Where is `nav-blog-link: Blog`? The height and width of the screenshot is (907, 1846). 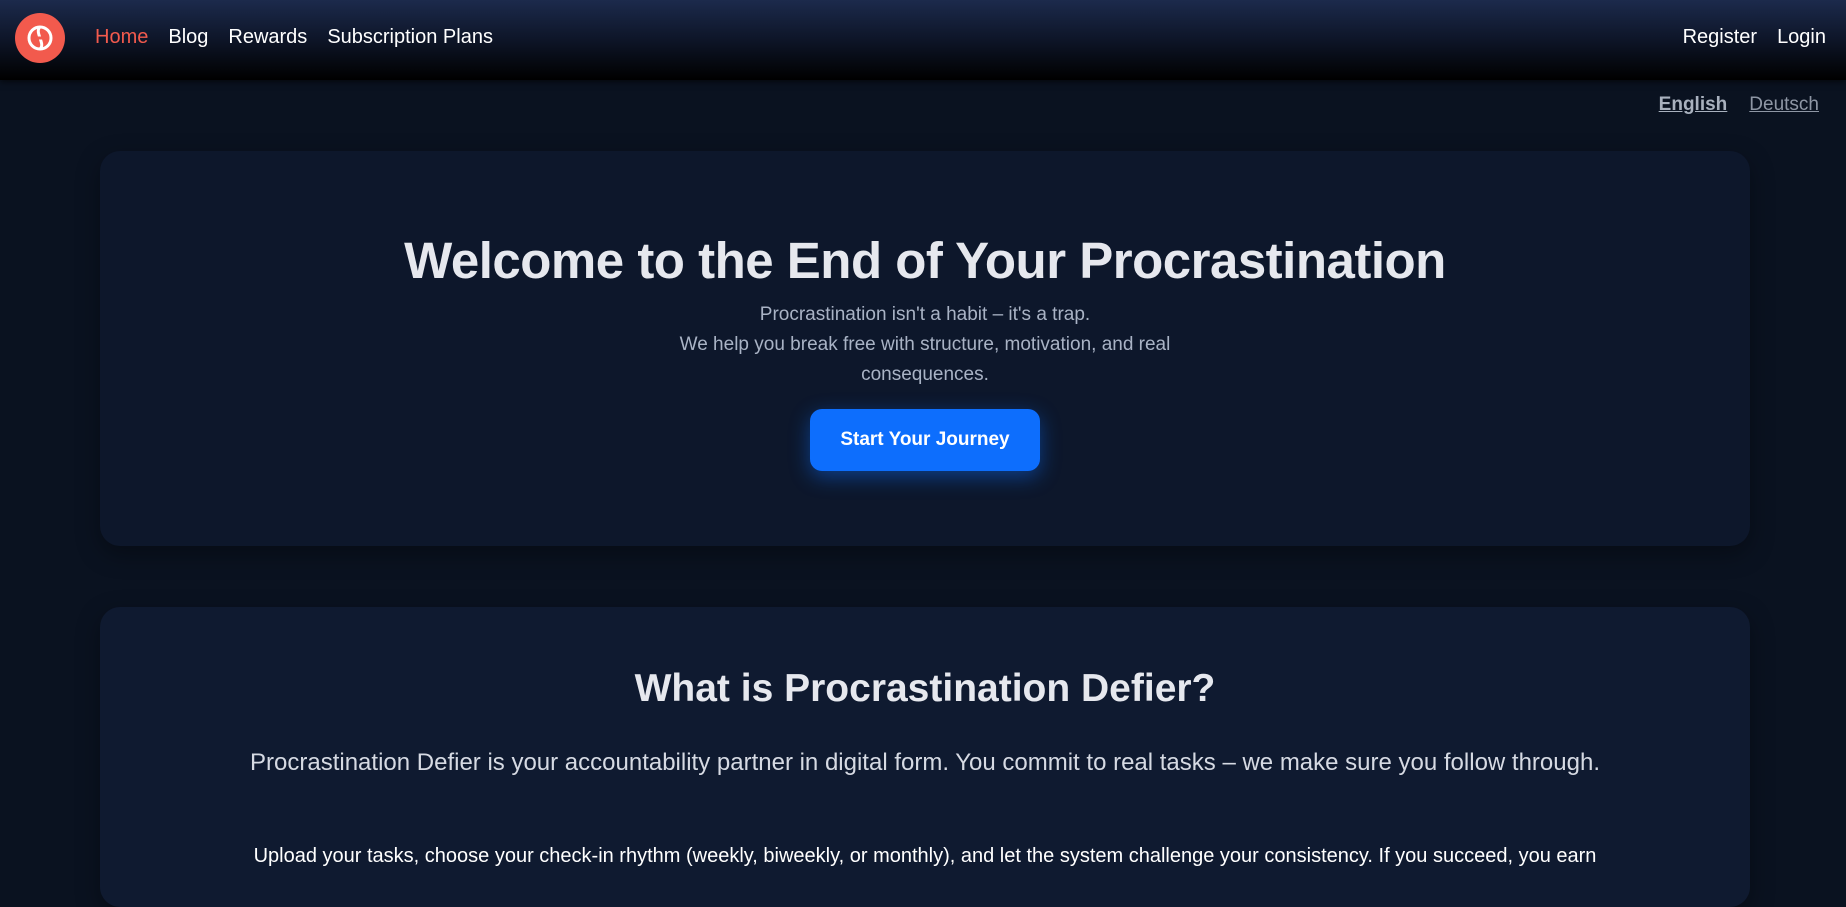 nav-blog-link: Blog is located at coordinates (188, 37).